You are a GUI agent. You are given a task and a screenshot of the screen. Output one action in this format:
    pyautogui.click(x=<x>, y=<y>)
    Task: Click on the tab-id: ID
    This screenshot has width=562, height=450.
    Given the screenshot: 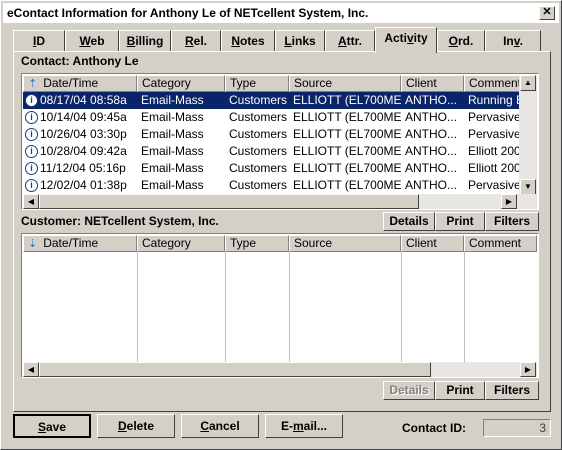 What is the action you would take?
    pyautogui.click(x=39, y=41)
    